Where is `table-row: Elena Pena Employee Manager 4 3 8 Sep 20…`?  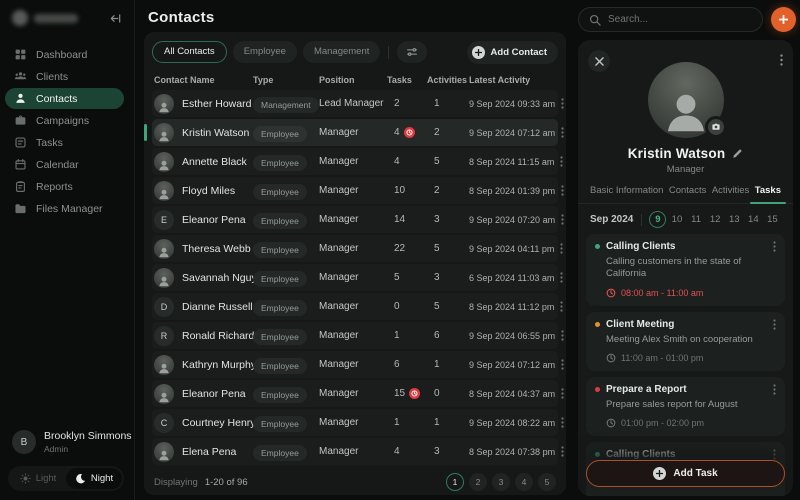 table-row: Elena Pena Employee Manager 4 3 8 Sep 20… is located at coordinates (358, 451).